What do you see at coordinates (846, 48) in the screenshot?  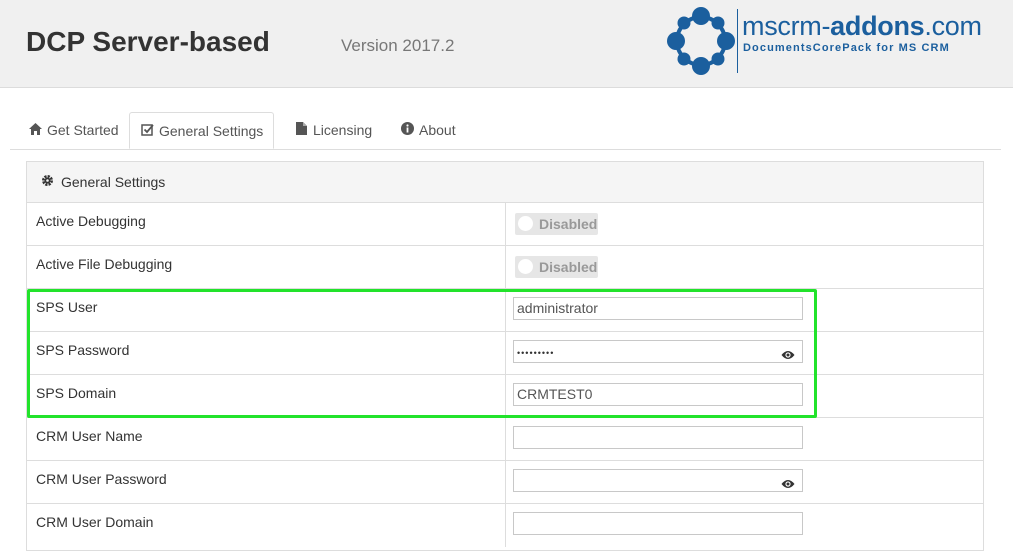 I see `logo-tagline: DocumentsCorePack for MS CRM` at bounding box center [846, 48].